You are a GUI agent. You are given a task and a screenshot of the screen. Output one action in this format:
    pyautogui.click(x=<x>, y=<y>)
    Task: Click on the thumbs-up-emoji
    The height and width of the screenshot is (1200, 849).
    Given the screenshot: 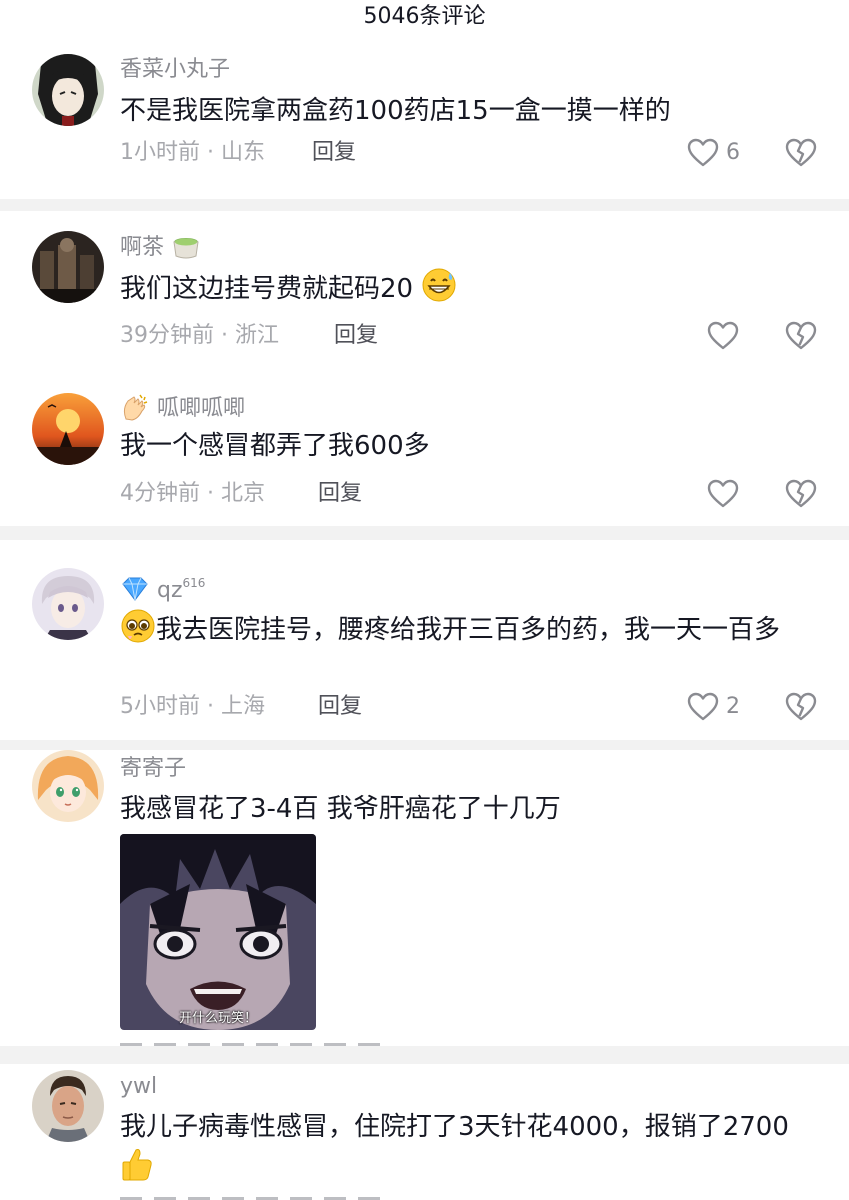 What is the action you would take?
    pyautogui.click(x=137, y=1169)
    